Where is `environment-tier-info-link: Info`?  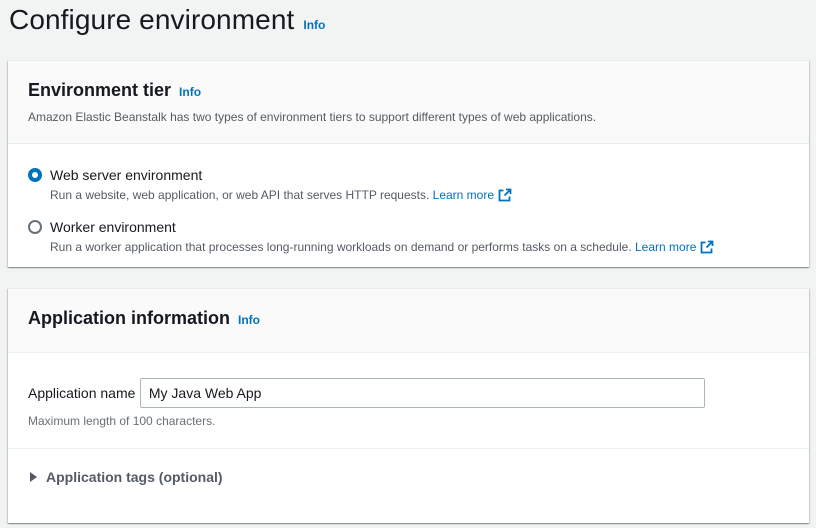 environment-tier-info-link: Info is located at coordinates (190, 92).